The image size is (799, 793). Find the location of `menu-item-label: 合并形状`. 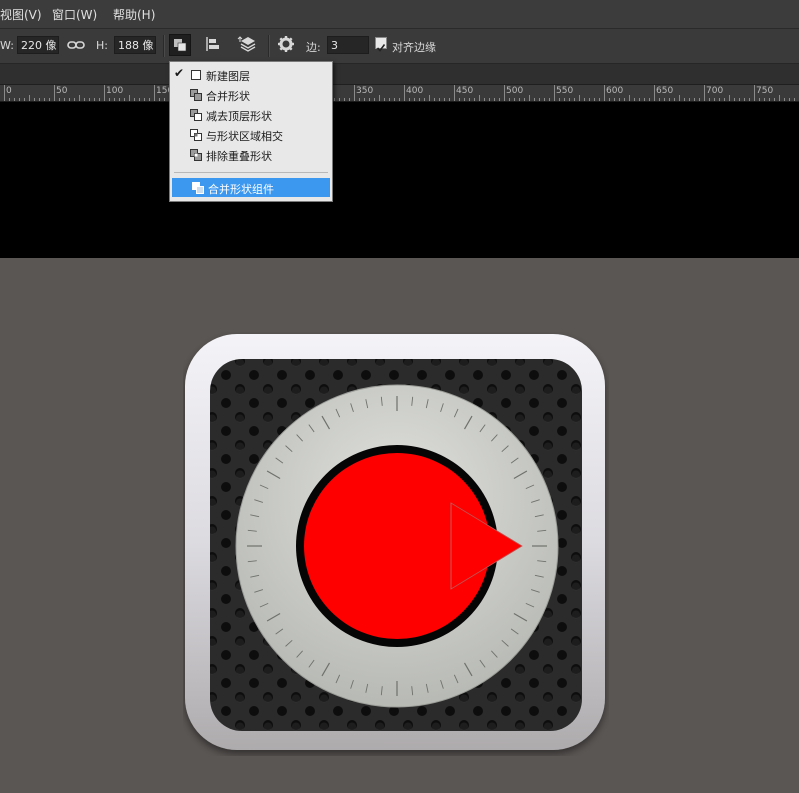

menu-item-label: 合并形状 is located at coordinates (228, 96).